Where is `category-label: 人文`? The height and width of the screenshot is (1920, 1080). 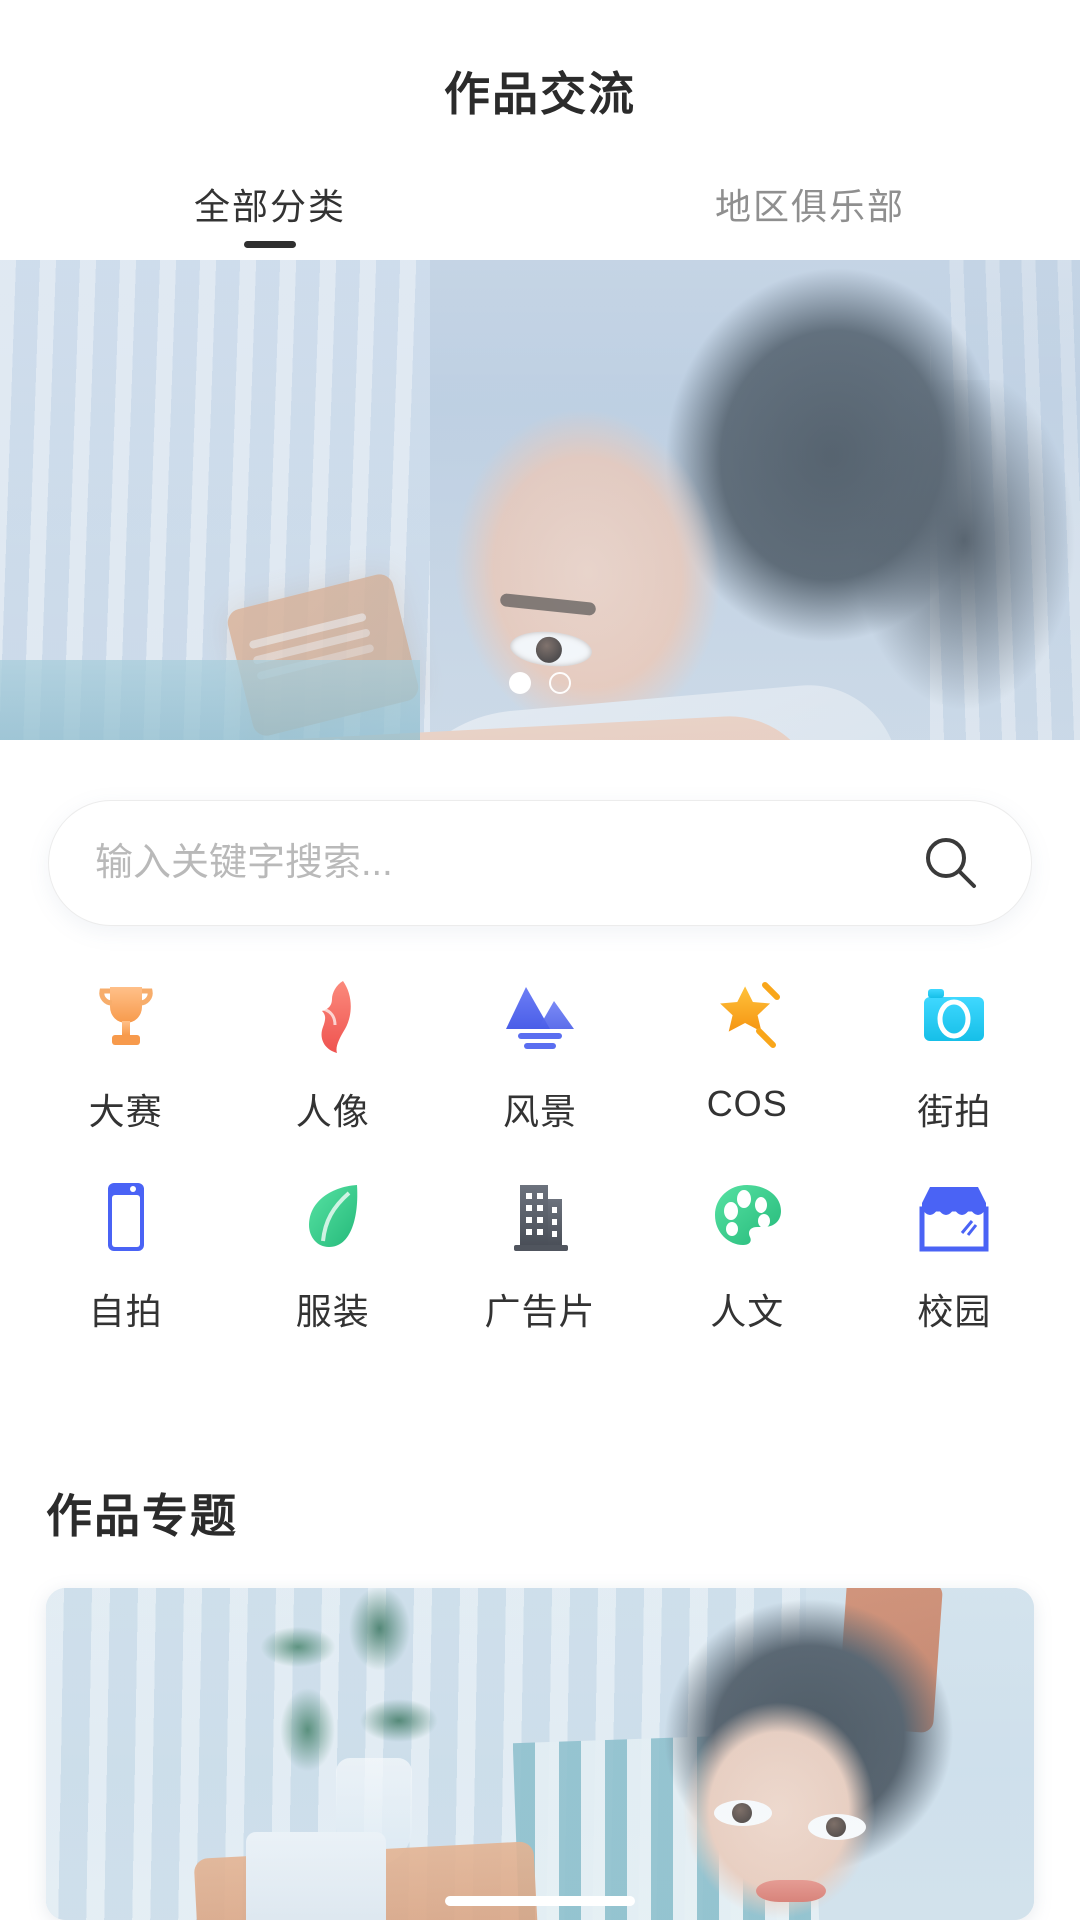 category-label: 人文 is located at coordinates (747, 1311).